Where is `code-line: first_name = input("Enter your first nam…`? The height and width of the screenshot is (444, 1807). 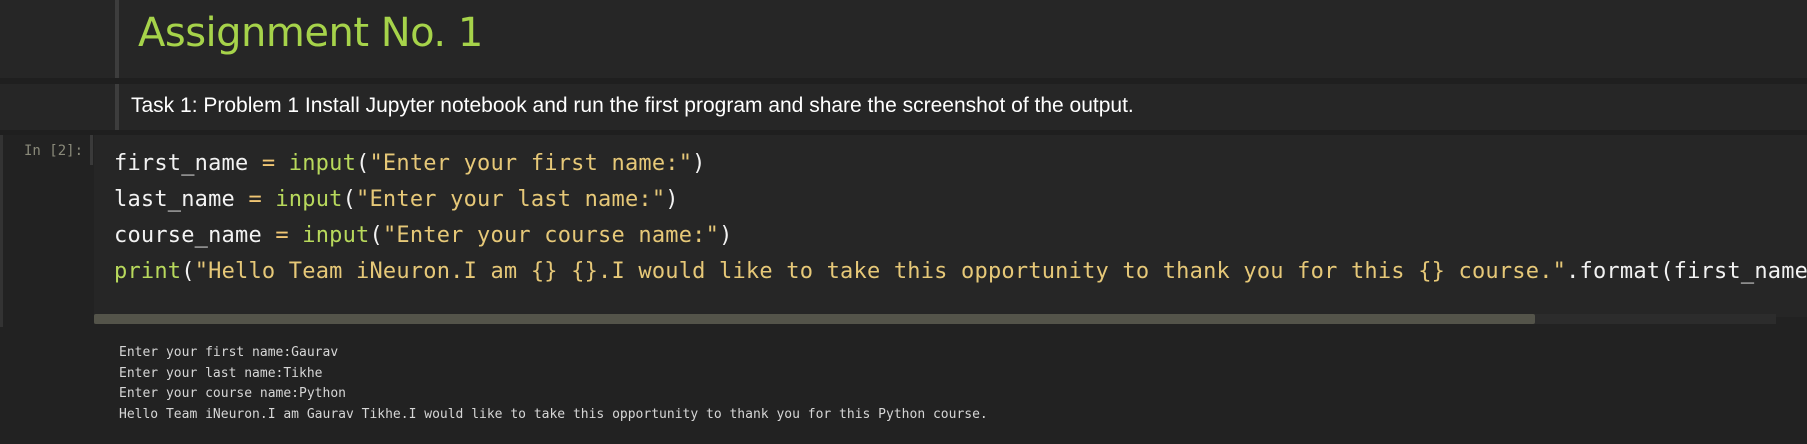
code-line: first_name = input("Enter your first nam… is located at coordinates (410, 163).